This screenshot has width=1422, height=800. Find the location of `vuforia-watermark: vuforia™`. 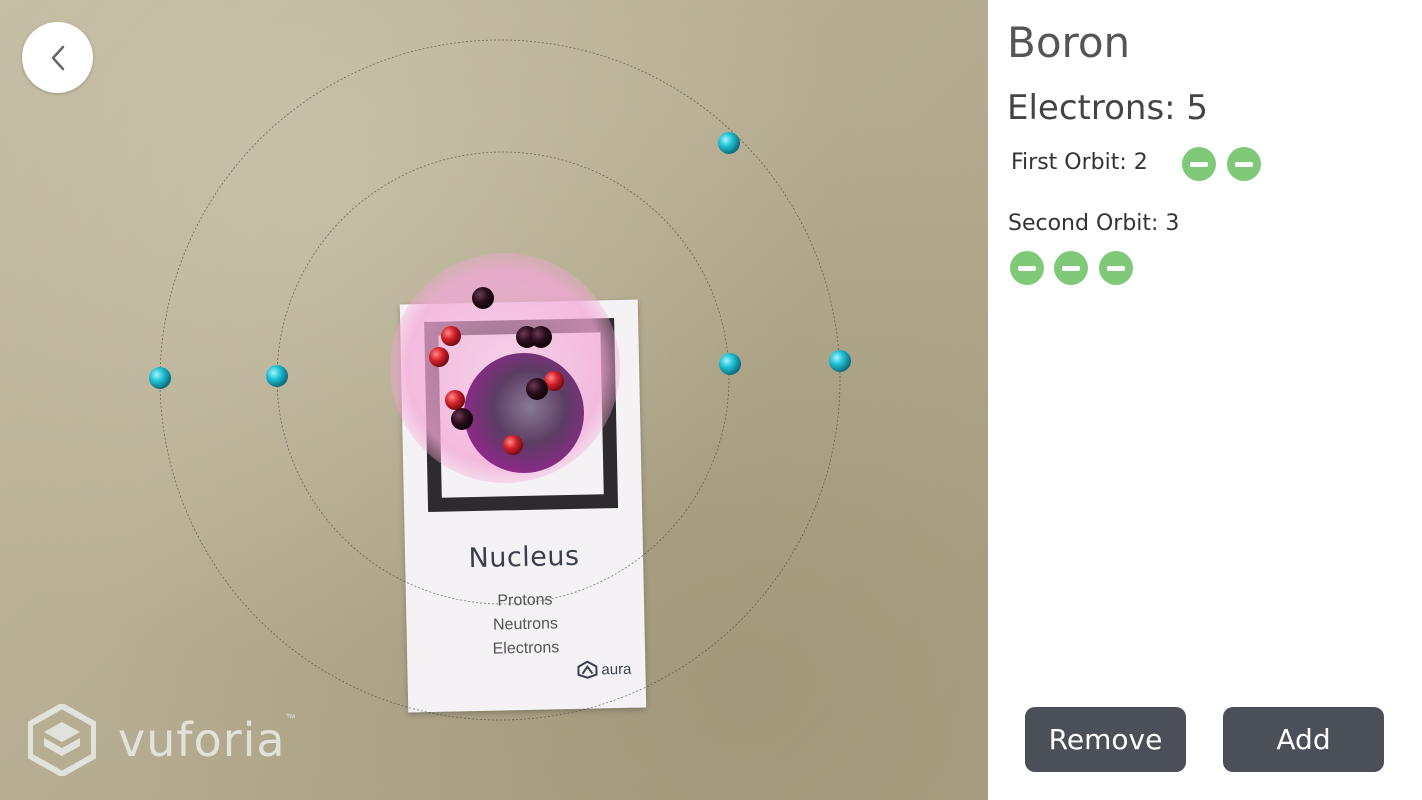

vuforia-watermark: vuforia™ is located at coordinates (162, 740).